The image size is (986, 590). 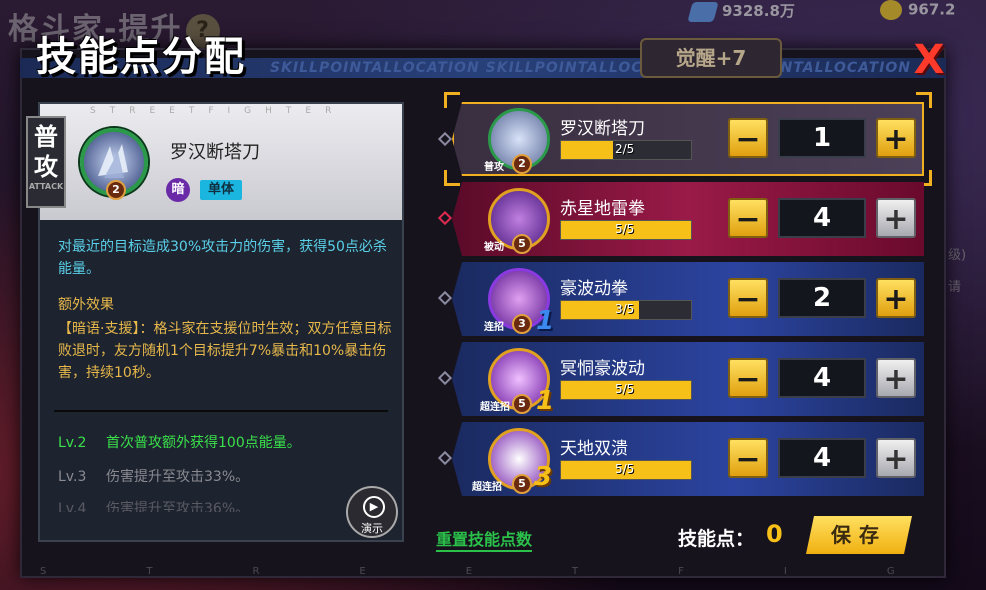 What do you see at coordinates (711, 58) in the screenshot?
I see `awake-tag: 觉醒+7` at bounding box center [711, 58].